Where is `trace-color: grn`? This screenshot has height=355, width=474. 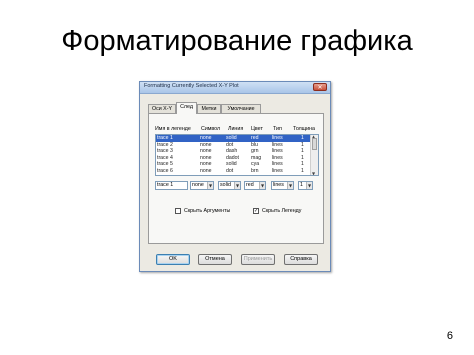
trace-color: grn is located at coordinates (255, 151).